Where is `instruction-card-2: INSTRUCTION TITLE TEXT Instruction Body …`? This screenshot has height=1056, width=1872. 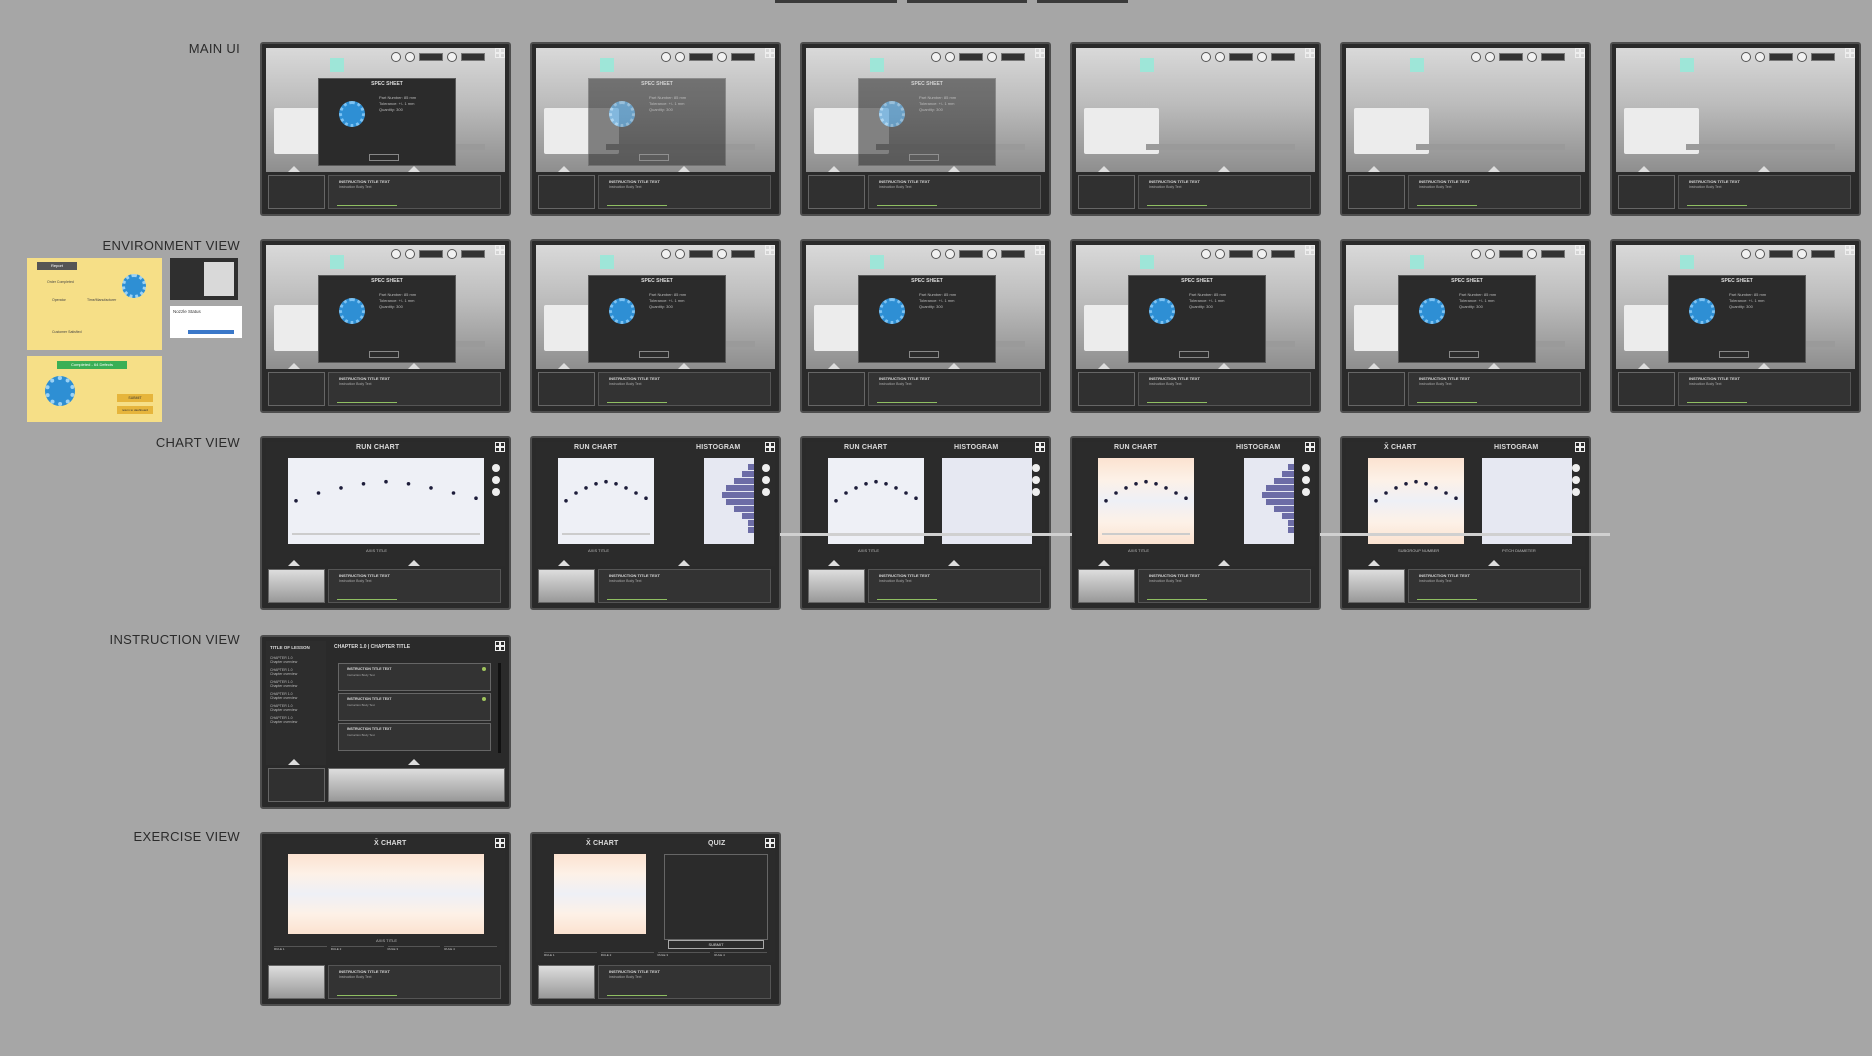
instruction-card-2: INSTRUCTION TITLE TEXT Instruction Body … is located at coordinates (414, 707).